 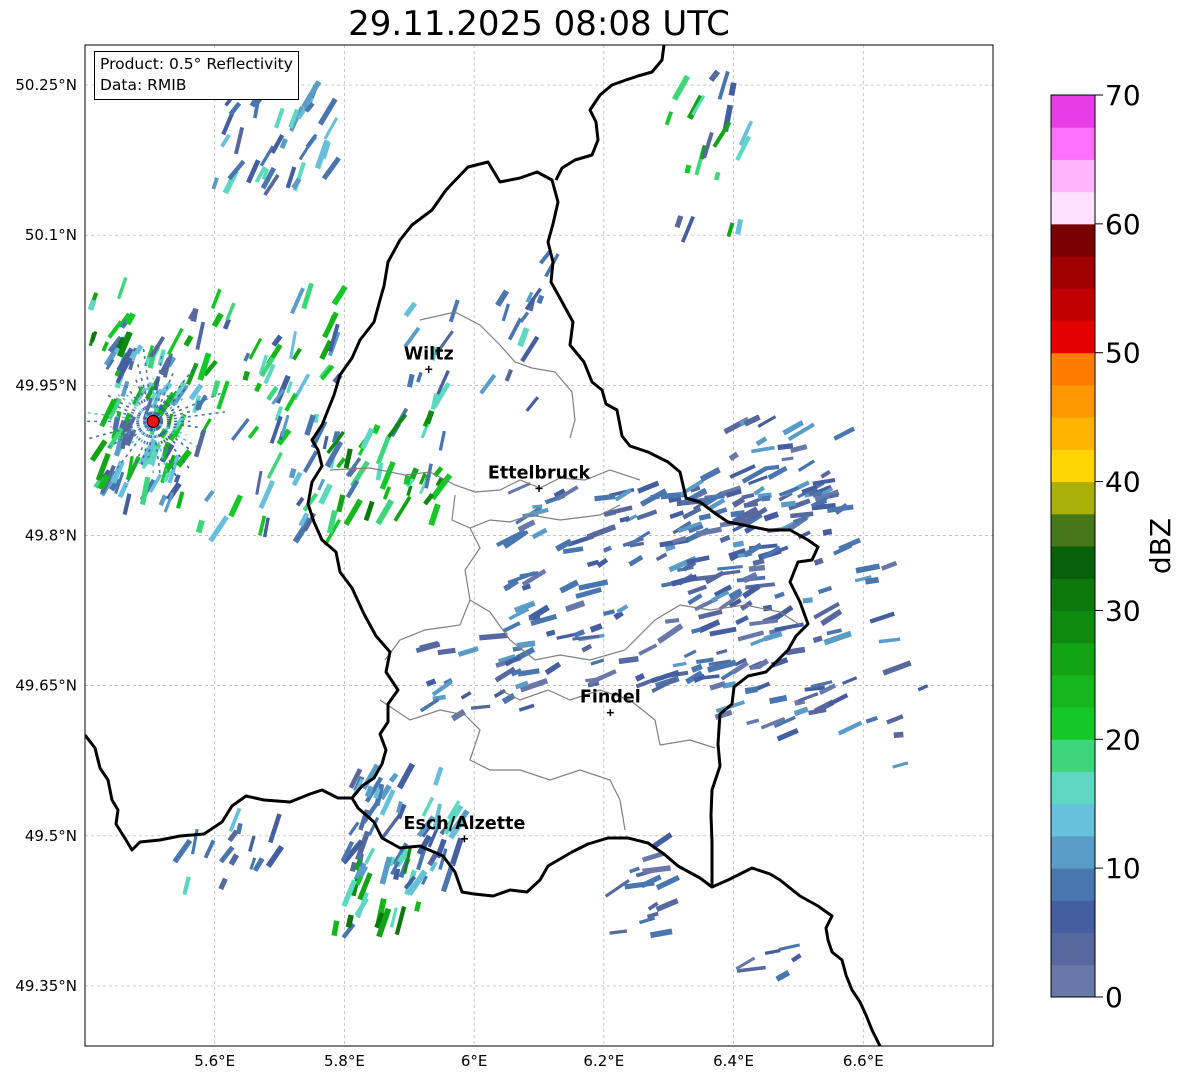 What do you see at coordinates (51, 535) in the screenshot?
I see `y-tick-label: 49.8°N` at bounding box center [51, 535].